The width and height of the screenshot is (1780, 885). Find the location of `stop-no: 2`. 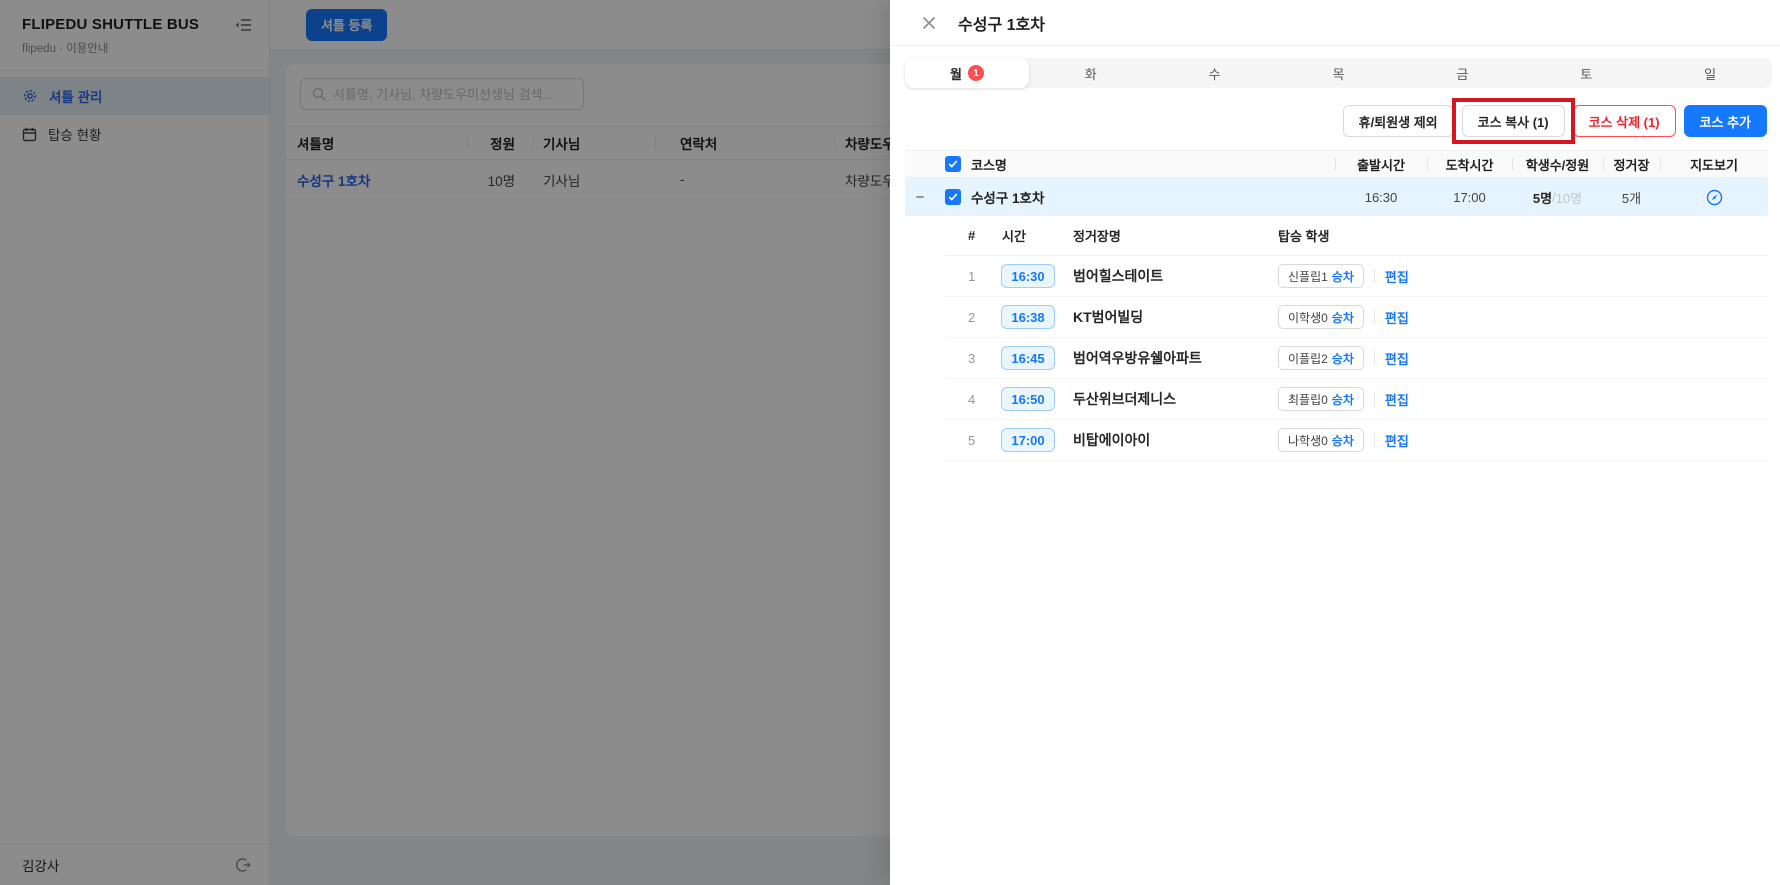

stop-no: 2 is located at coordinates (972, 317).